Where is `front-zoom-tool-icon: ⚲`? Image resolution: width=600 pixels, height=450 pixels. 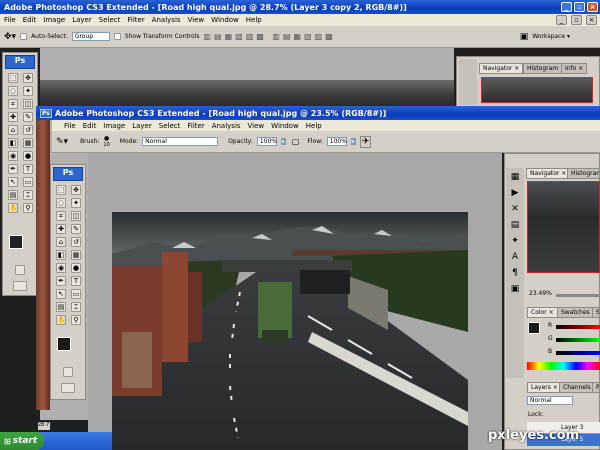 front-zoom-tool-icon: ⚲ is located at coordinates (76, 320).